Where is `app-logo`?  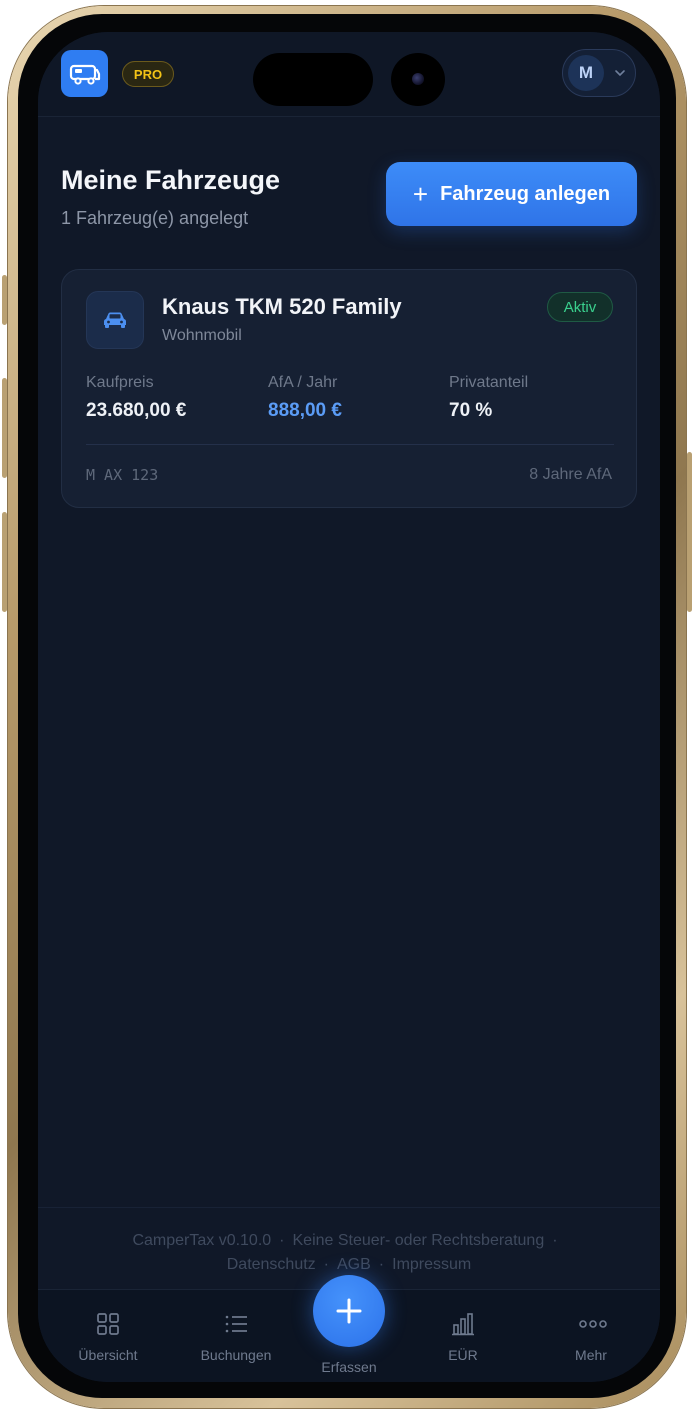
app-logo is located at coordinates (84, 73).